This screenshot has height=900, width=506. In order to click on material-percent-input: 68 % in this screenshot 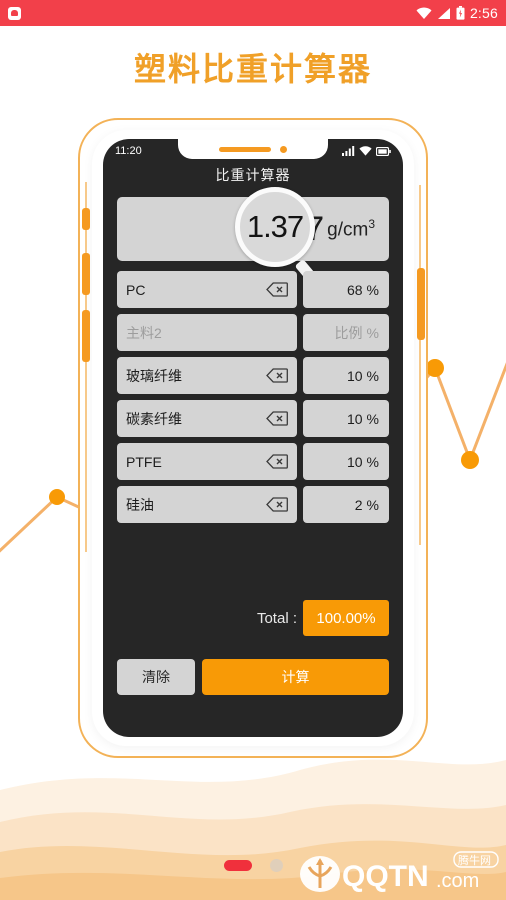, I will do `click(346, 289)`.